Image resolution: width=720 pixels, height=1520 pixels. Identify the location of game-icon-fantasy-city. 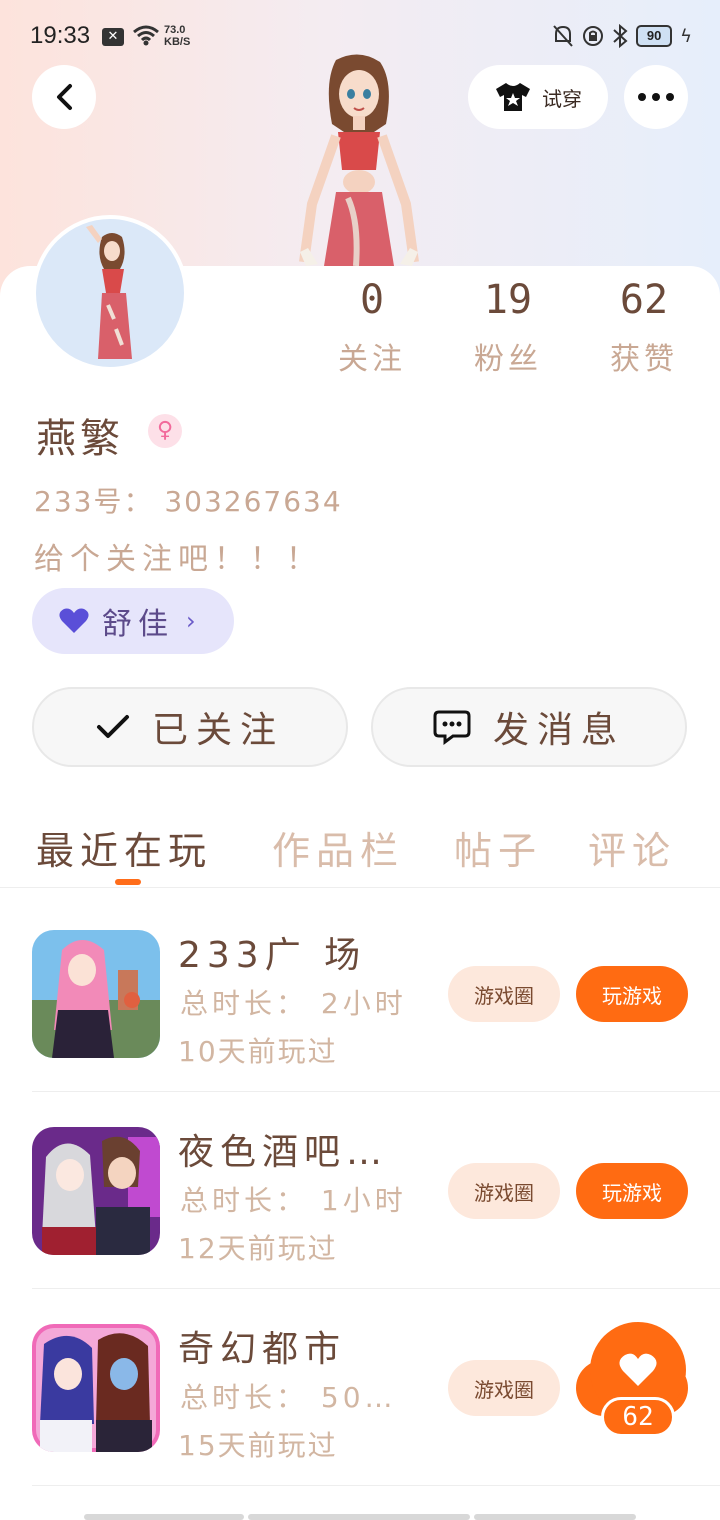
(96, 1388).